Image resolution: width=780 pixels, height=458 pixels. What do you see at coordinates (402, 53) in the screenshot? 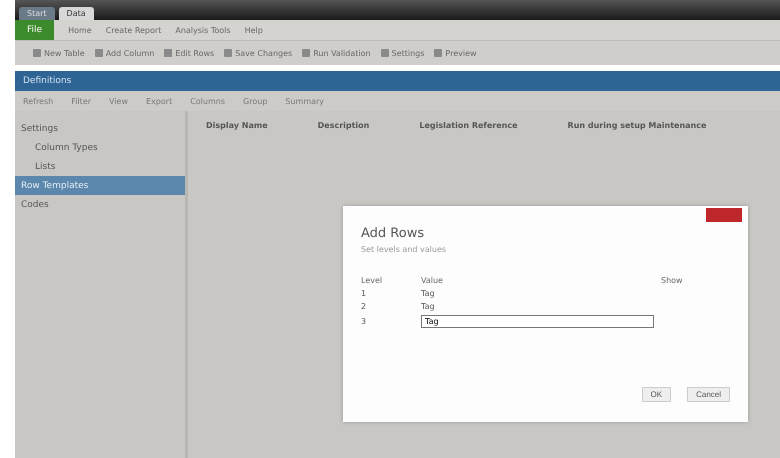
I see `toolbar-button: Settings` at bounding box center [402, 53].